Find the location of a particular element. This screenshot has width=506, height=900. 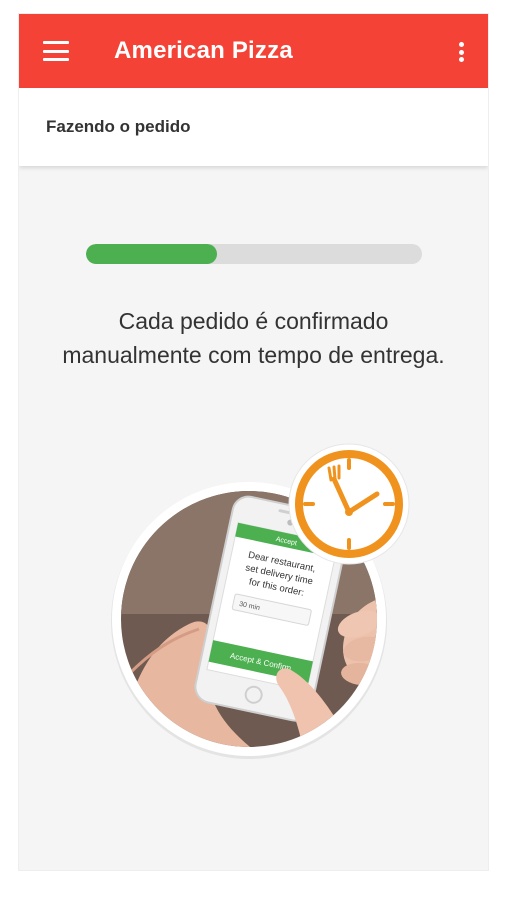

hamburger-menu-icon is located at coordinates (56, 51).